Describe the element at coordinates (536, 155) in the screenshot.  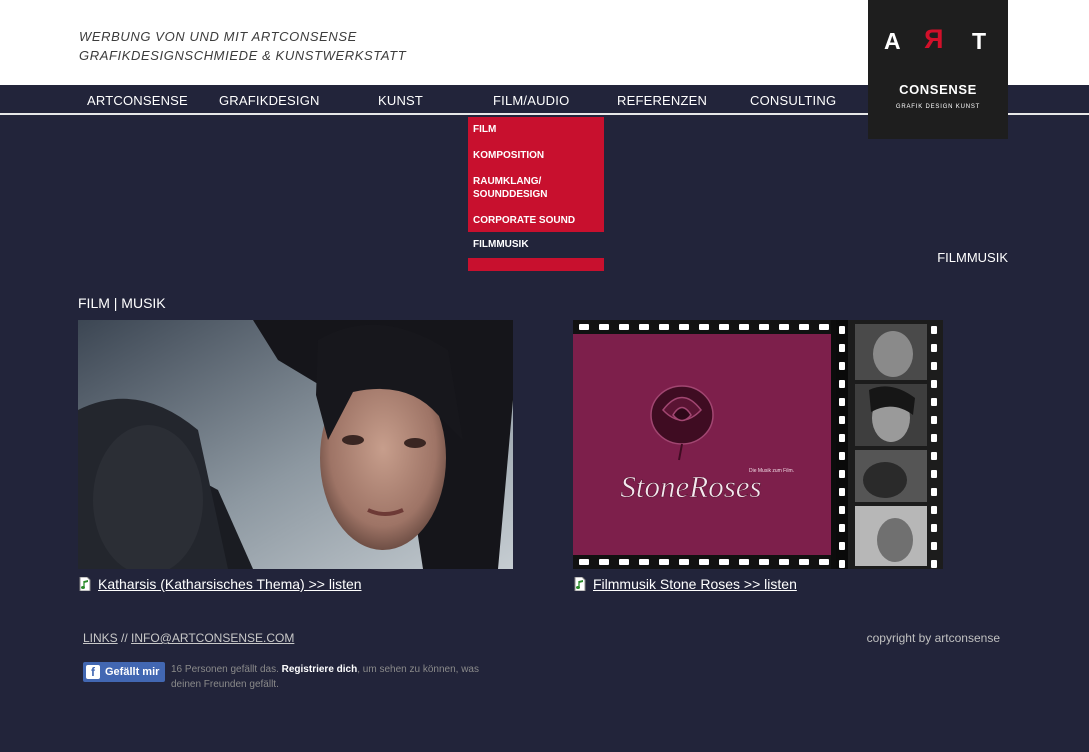
I see `dropdown-item-komposition: KOMPOSITION` at that location.